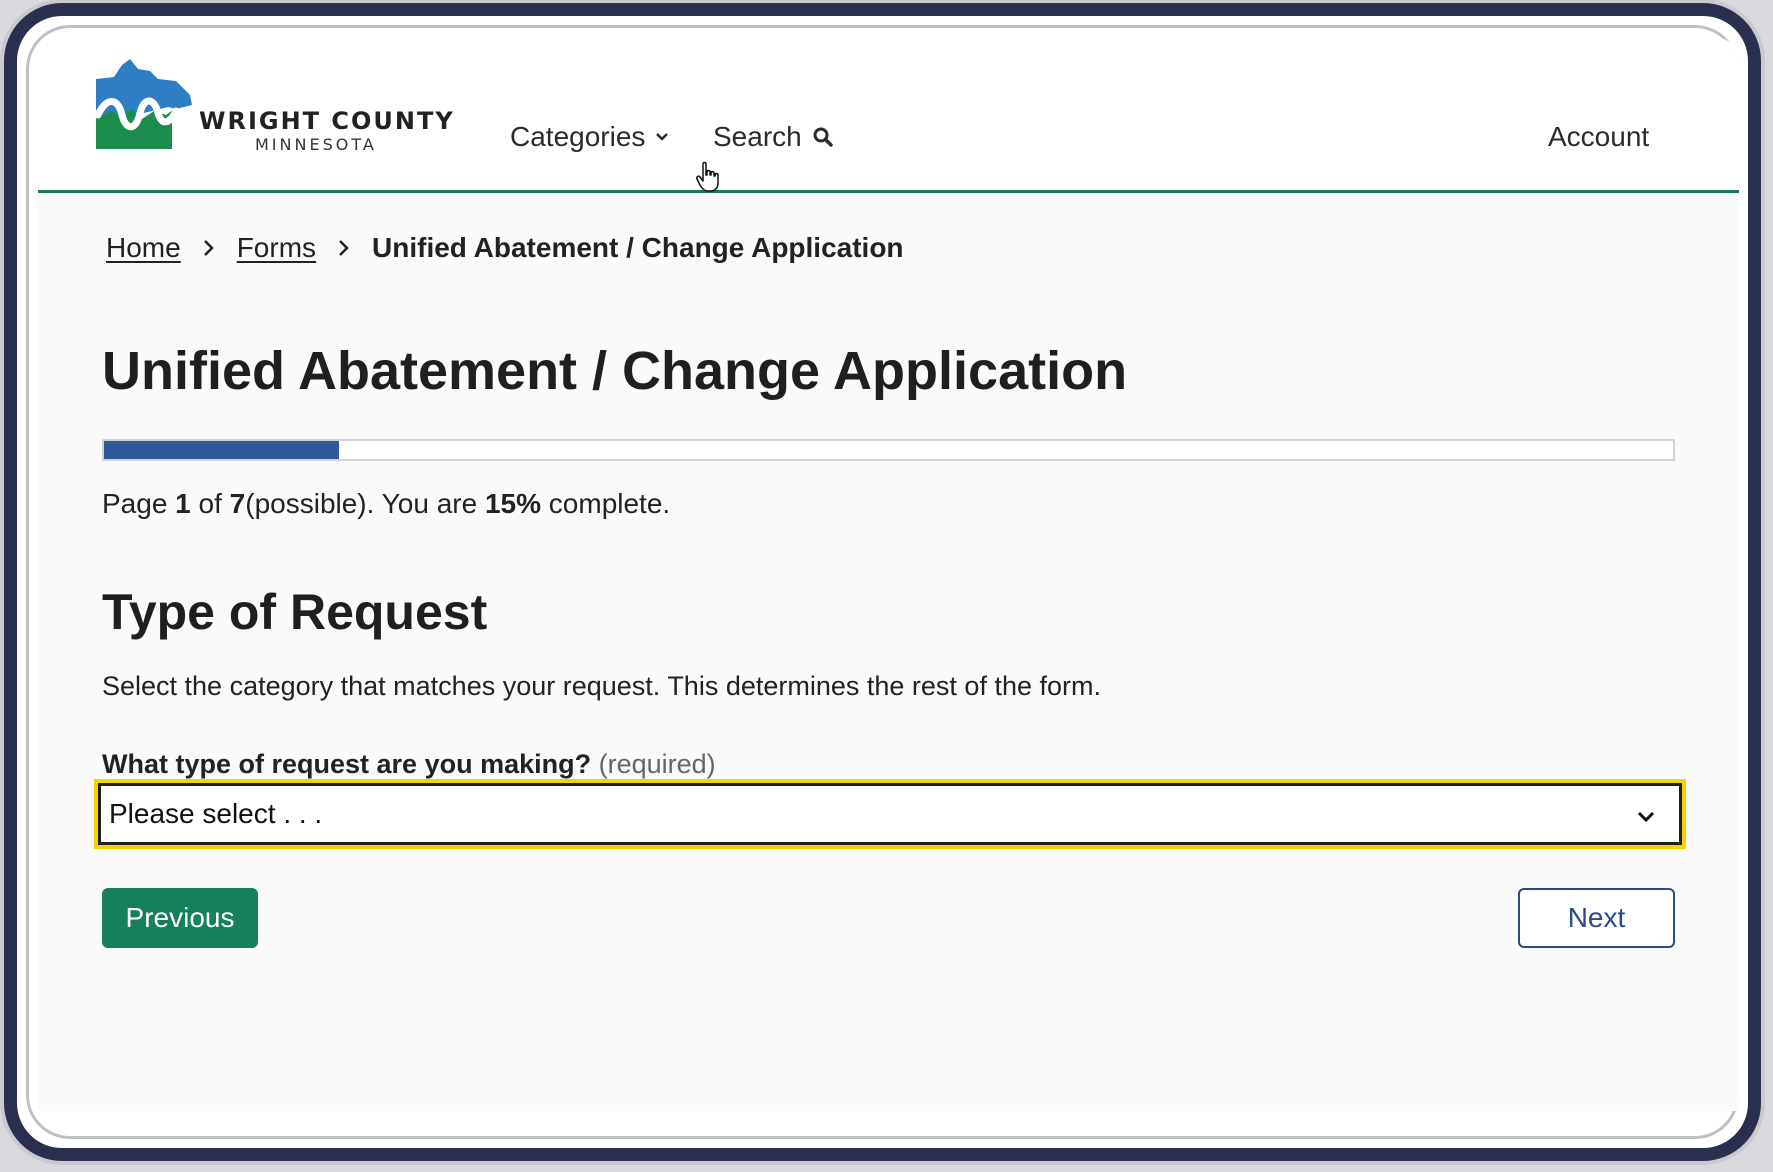 This screenshot has width=1773, height=1172. Describe the element at coordinates (347, 764) in the screenshot. I see `request-type-label-text: What type of request are you making?` at that location.